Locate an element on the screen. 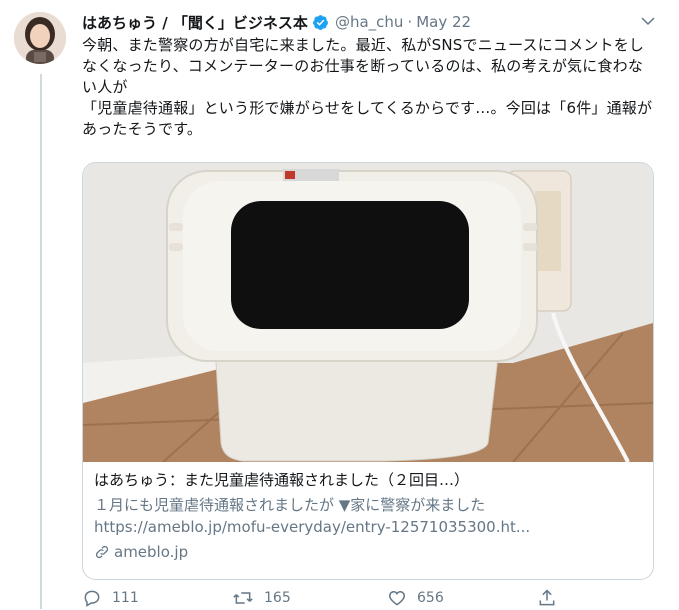 The width and height of the screenshot is (679, 610). heart-icon is located at coordinates (397, 598).